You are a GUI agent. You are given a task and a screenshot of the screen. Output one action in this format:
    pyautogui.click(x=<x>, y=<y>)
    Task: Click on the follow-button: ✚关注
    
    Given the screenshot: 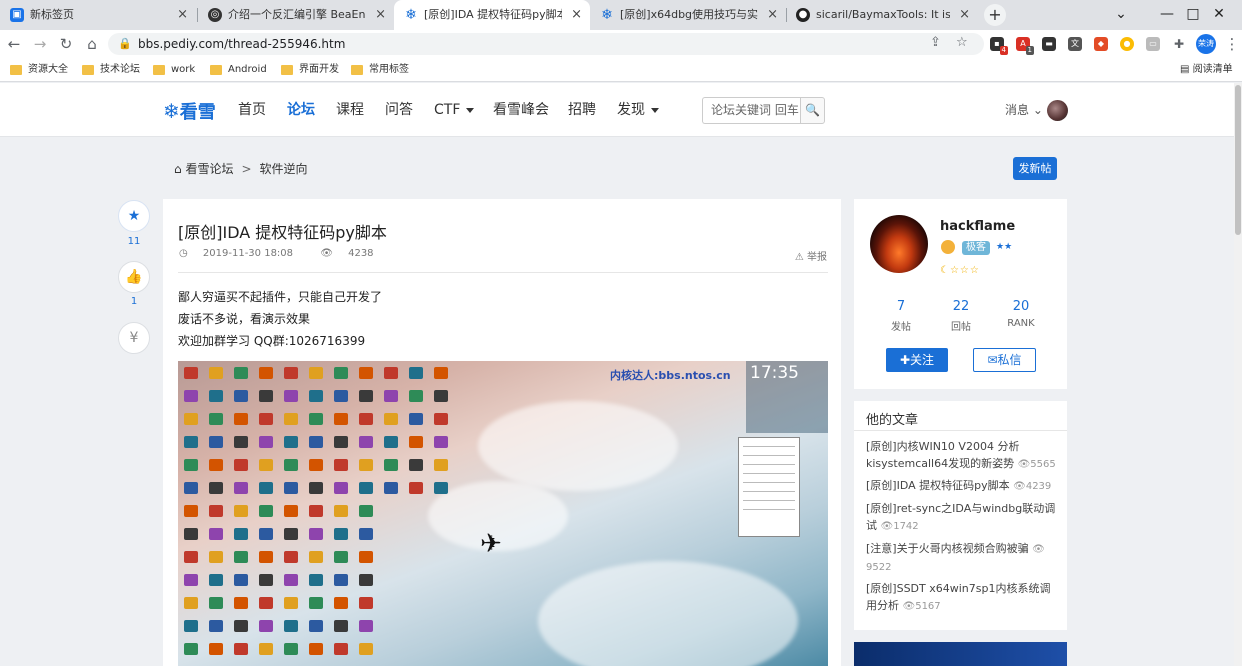 What is the action you would take?
    pyautogui.click(x=917, y=360)
    